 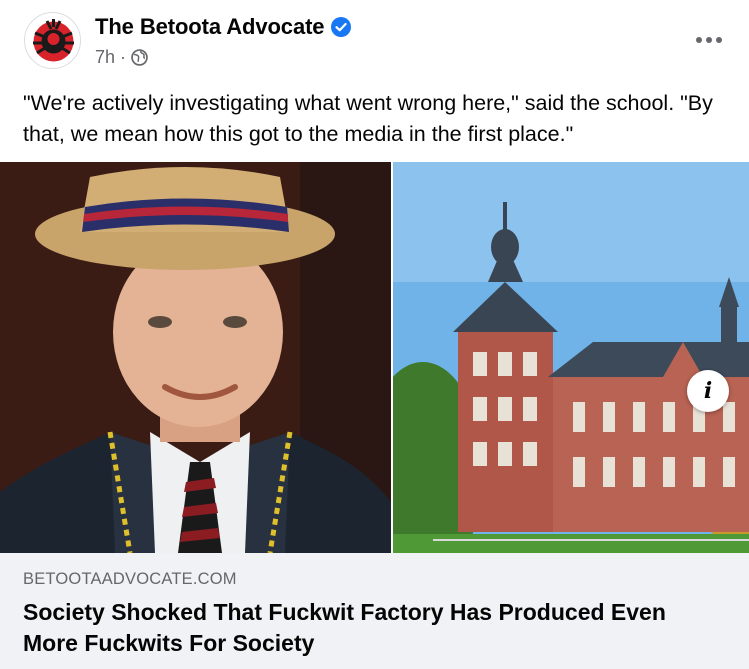 What do you see at coordinates (709, 40) in the screenshot?
I see `more-options-icon` at bounding box center [709, 40].